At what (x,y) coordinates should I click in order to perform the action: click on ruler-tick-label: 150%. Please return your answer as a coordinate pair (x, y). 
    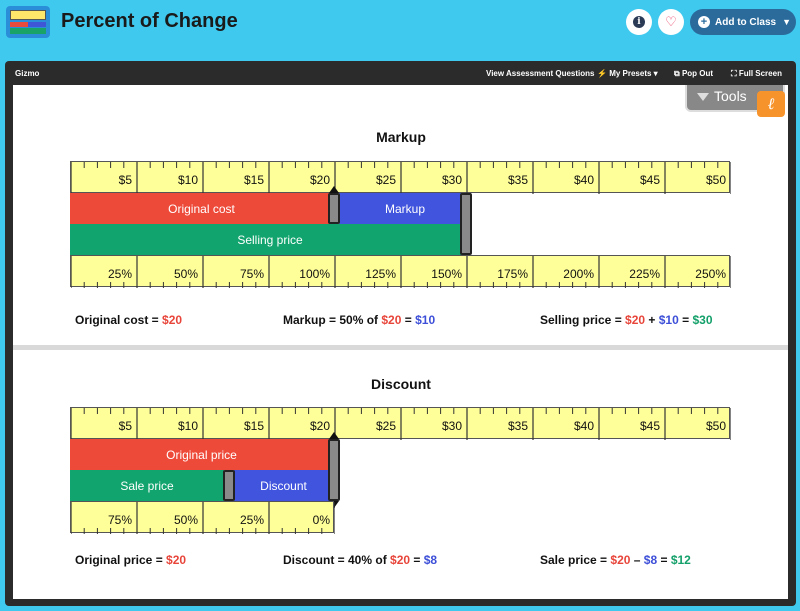
    Looking at the image, I should click on (446, 274).